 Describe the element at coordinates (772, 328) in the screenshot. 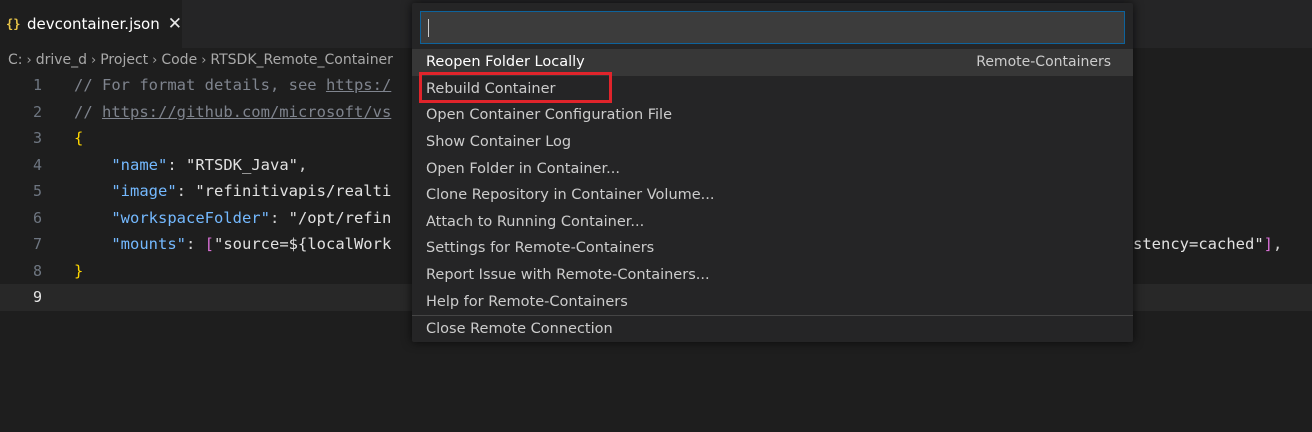

I see `command-item-close-remote-connection: Close Remote Connection` at that location.